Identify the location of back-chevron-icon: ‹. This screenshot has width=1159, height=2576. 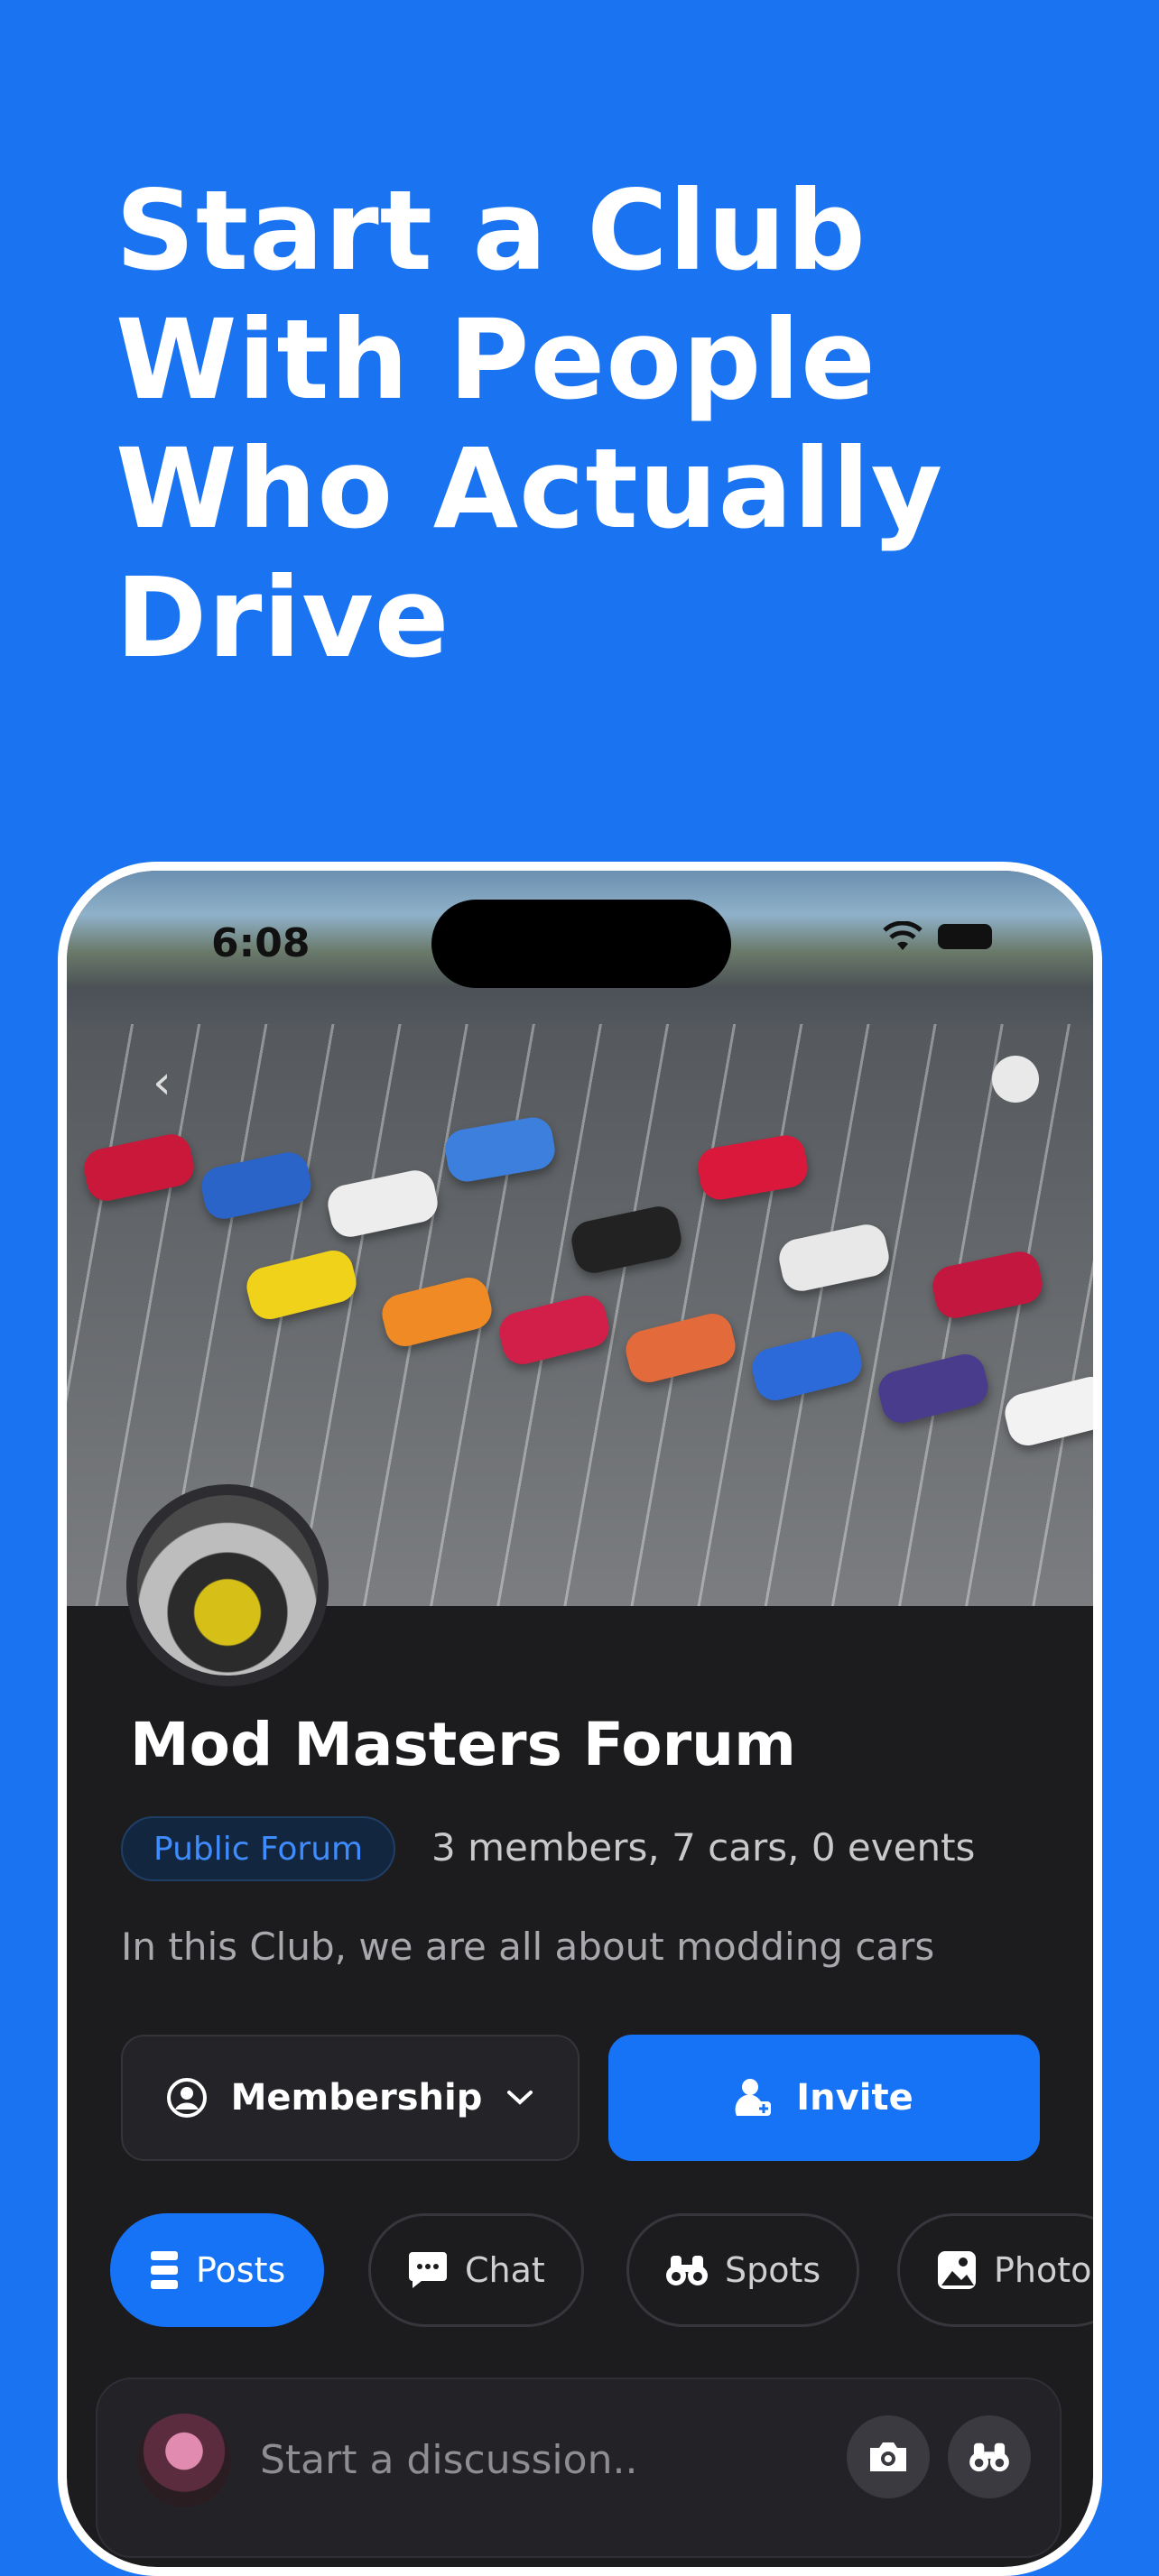
(162, 1083).